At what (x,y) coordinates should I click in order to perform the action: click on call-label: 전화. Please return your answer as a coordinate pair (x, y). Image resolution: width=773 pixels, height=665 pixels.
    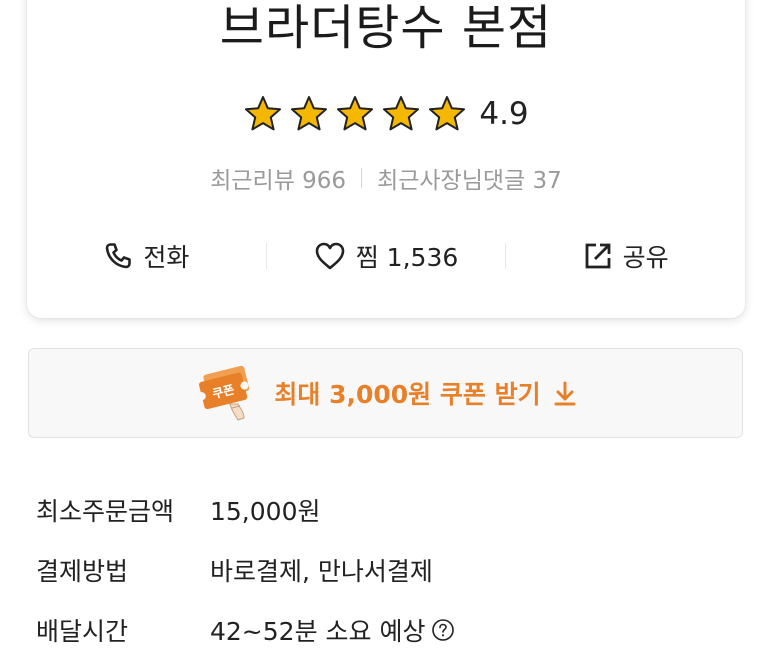
    Looking at the image, I should click on (166, 257).